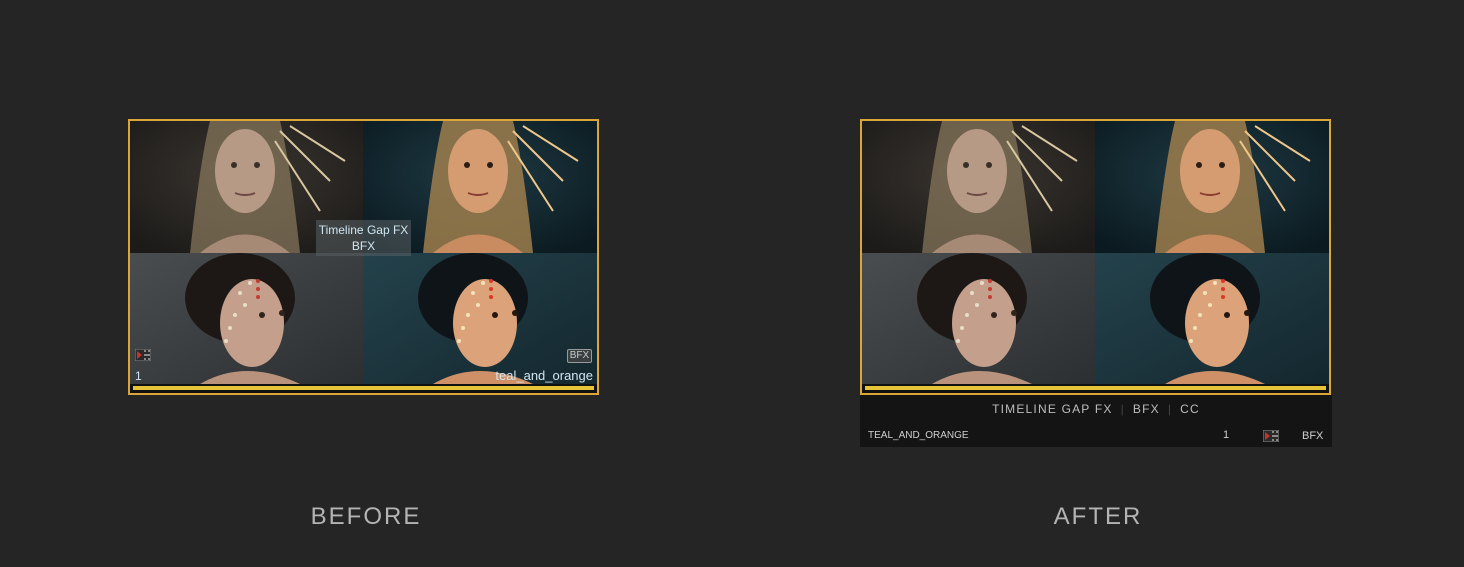 The height and width of the screenshot is (567, 1464). What do you see at coordinates (1212, 318) in the screenshot?
I see `after-thumb-portrait-2-graded` at bounding box center [1212, 318].